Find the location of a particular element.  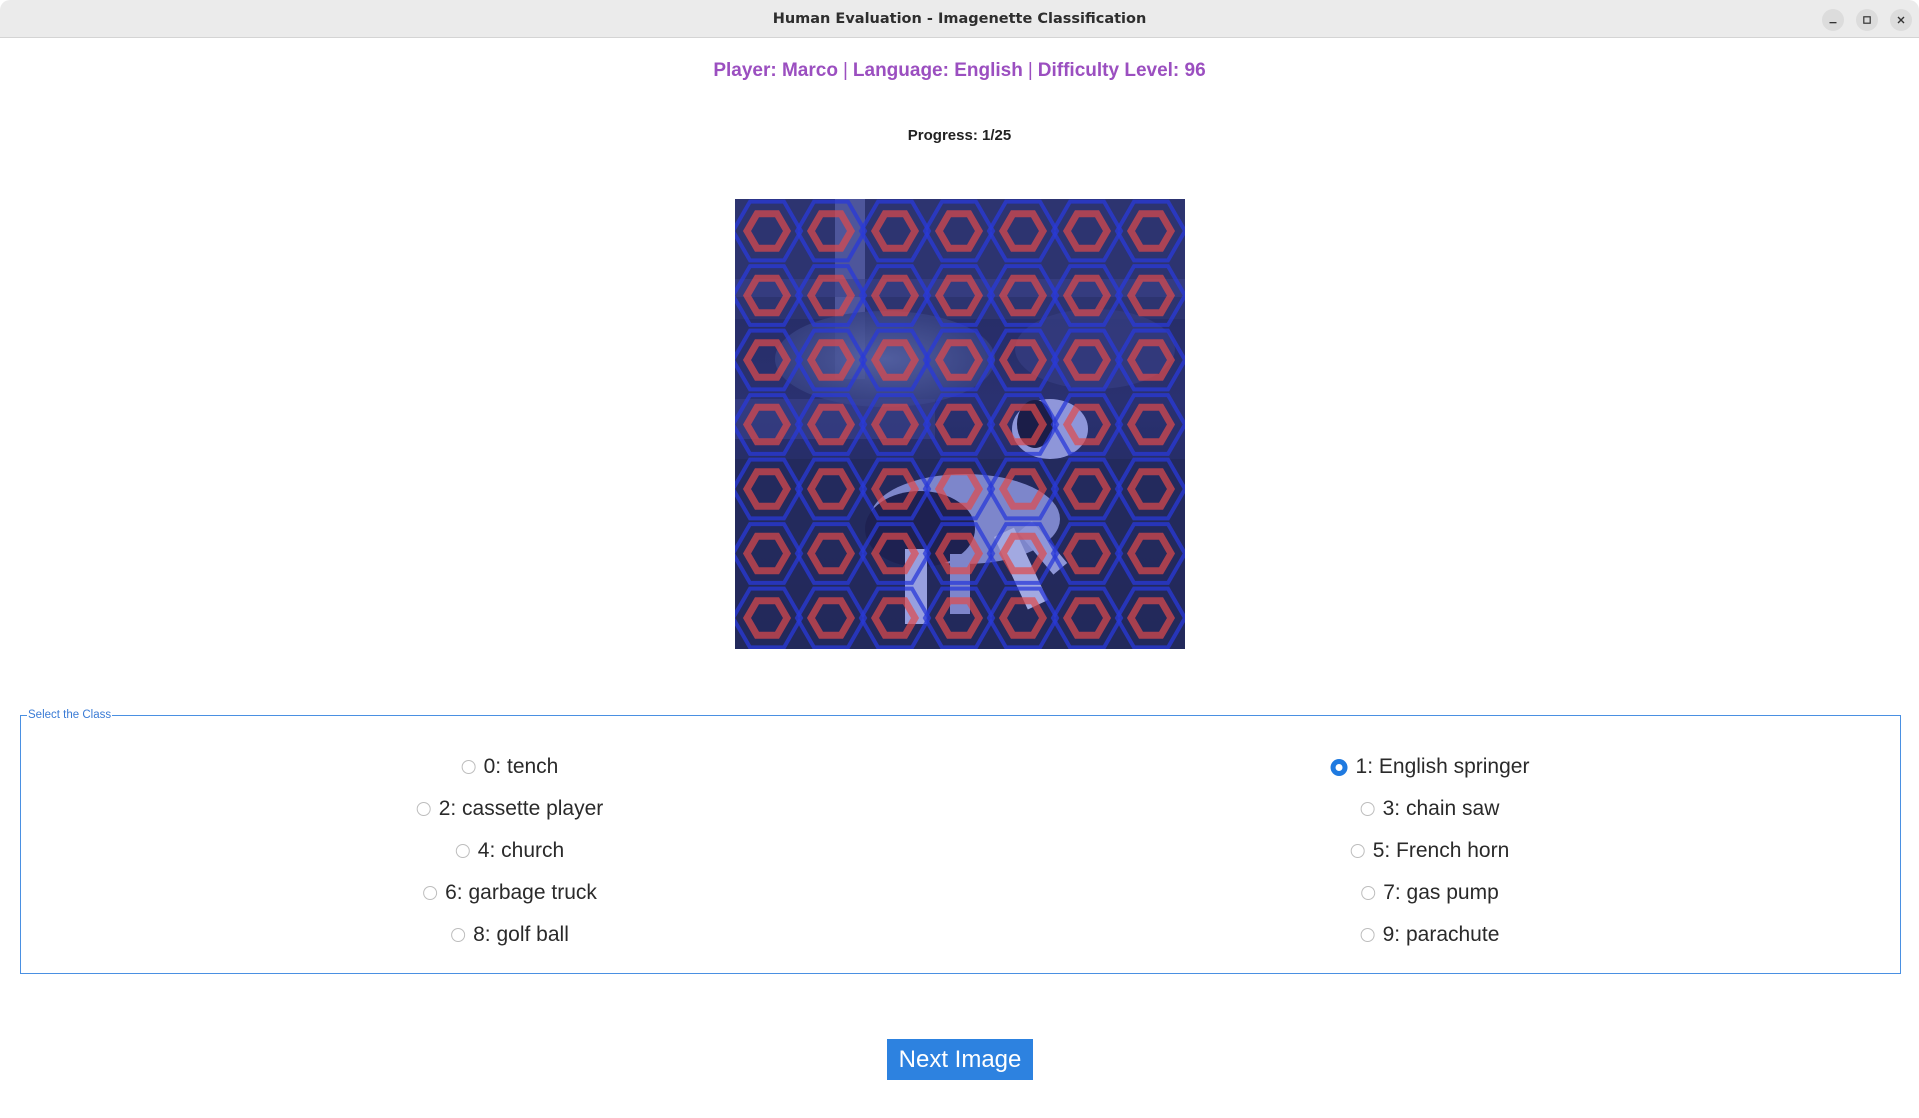

progress-text: Progress: 1/25 is located at coordinates (959, 135).